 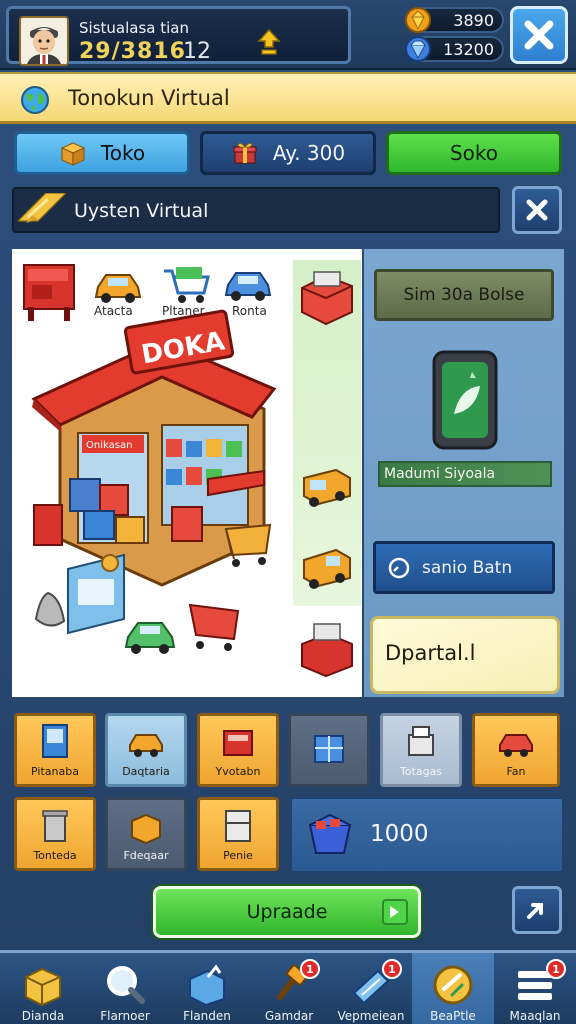 I want to click on gold-gem-icon, so click(x=418, y=20).